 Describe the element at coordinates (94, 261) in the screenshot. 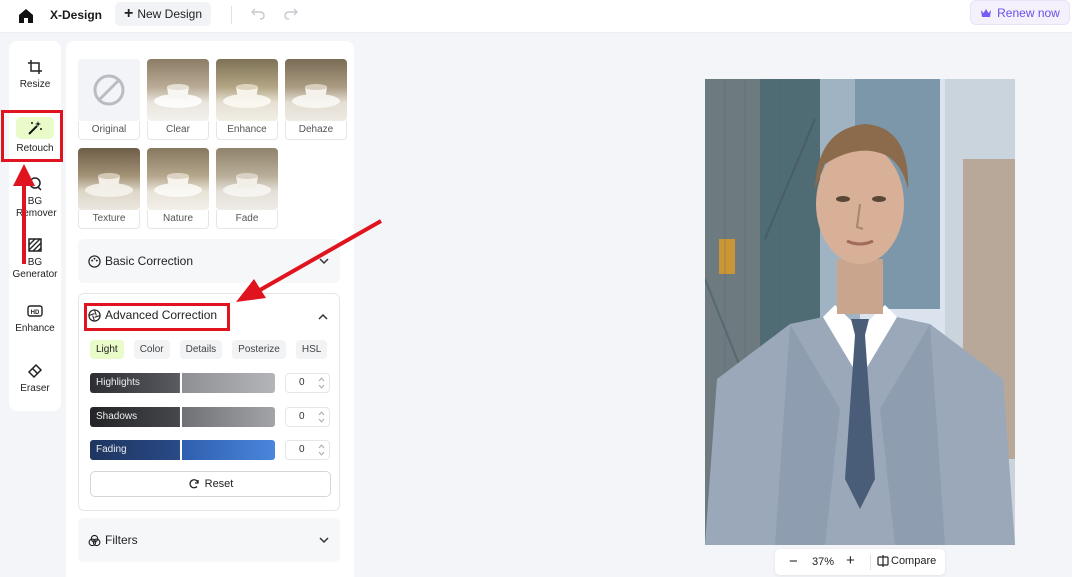

I see `palette-icon` at that location.